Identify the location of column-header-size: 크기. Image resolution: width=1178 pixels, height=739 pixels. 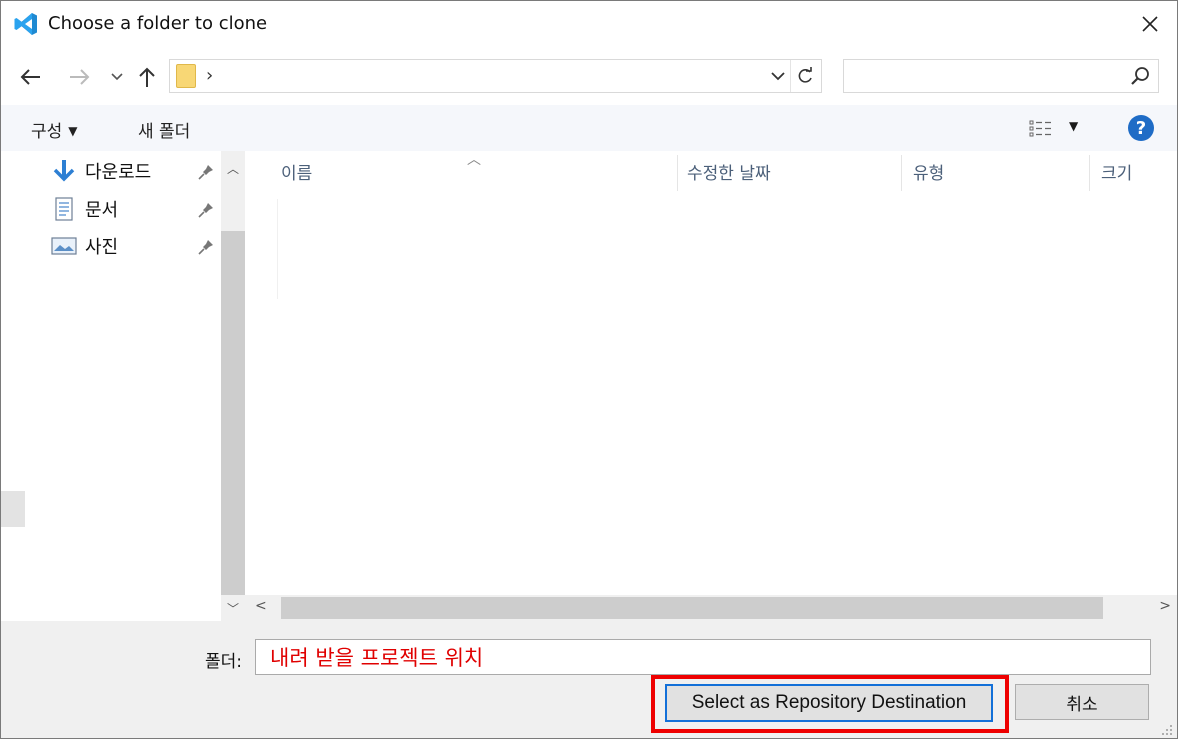
(1116, 171).